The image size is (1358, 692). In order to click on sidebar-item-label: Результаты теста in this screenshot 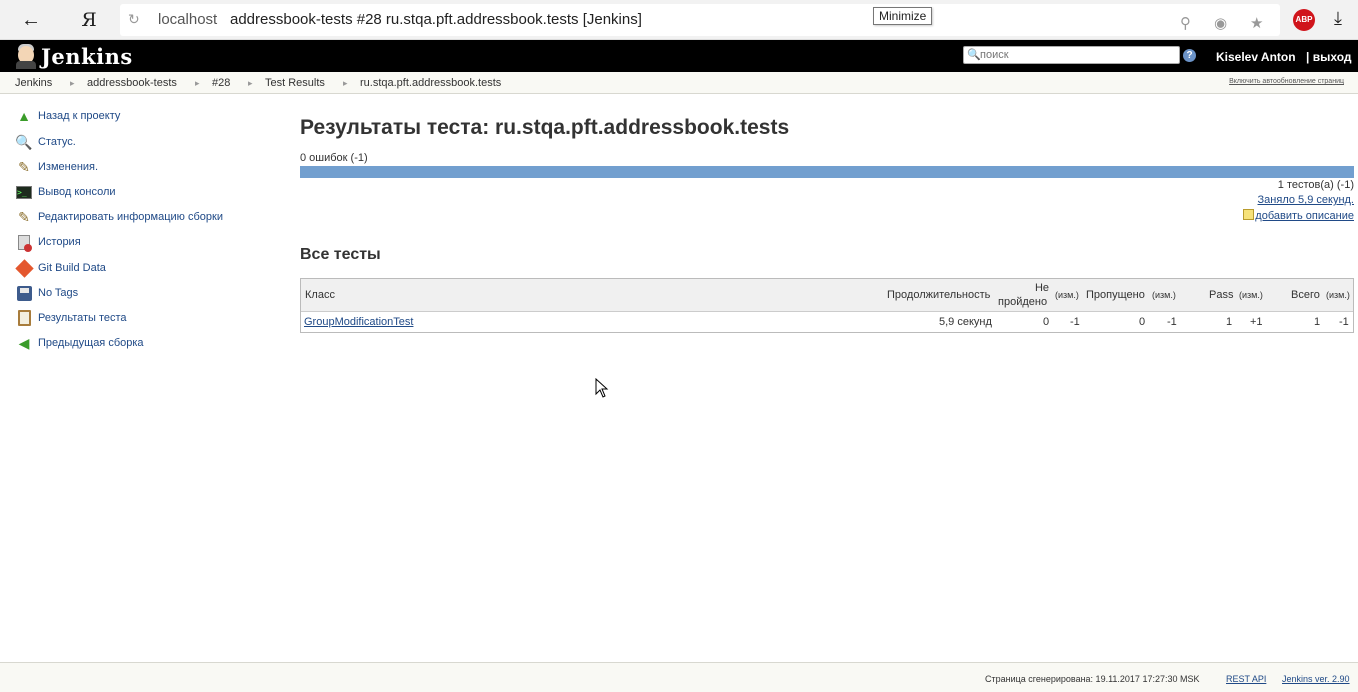, I will do `click(82, 318)`.